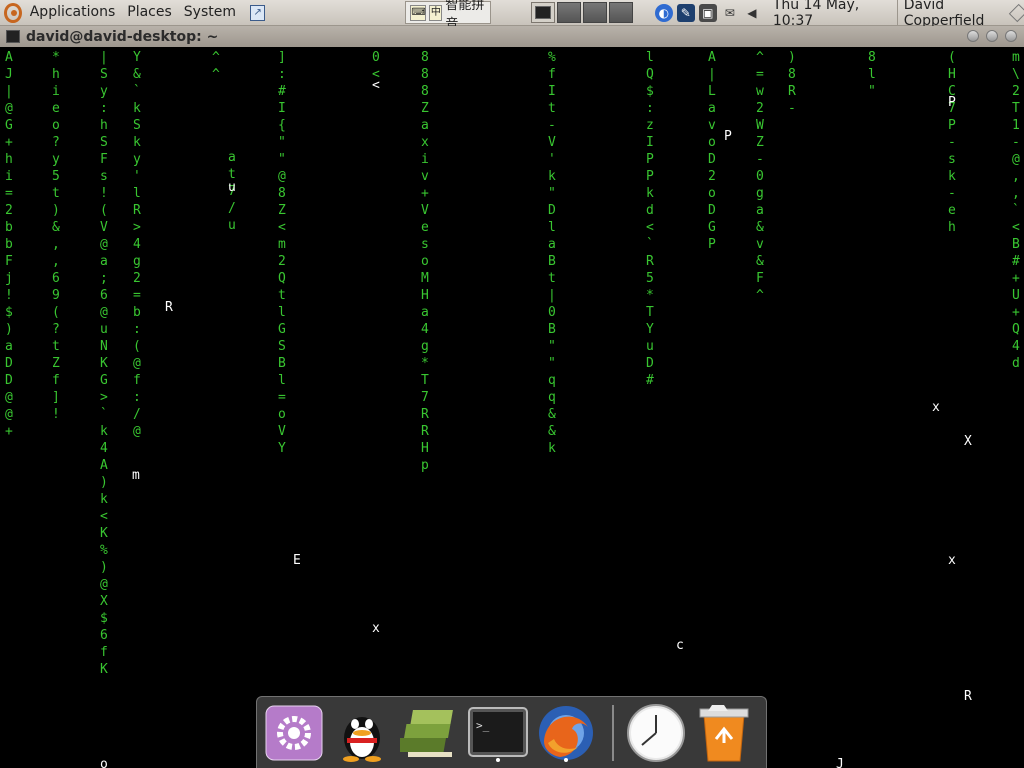 The image size is (1024, 768). Describe the element at coordinates (707, 12) in the screenshot. I see `display-icon: ▣` at that location.